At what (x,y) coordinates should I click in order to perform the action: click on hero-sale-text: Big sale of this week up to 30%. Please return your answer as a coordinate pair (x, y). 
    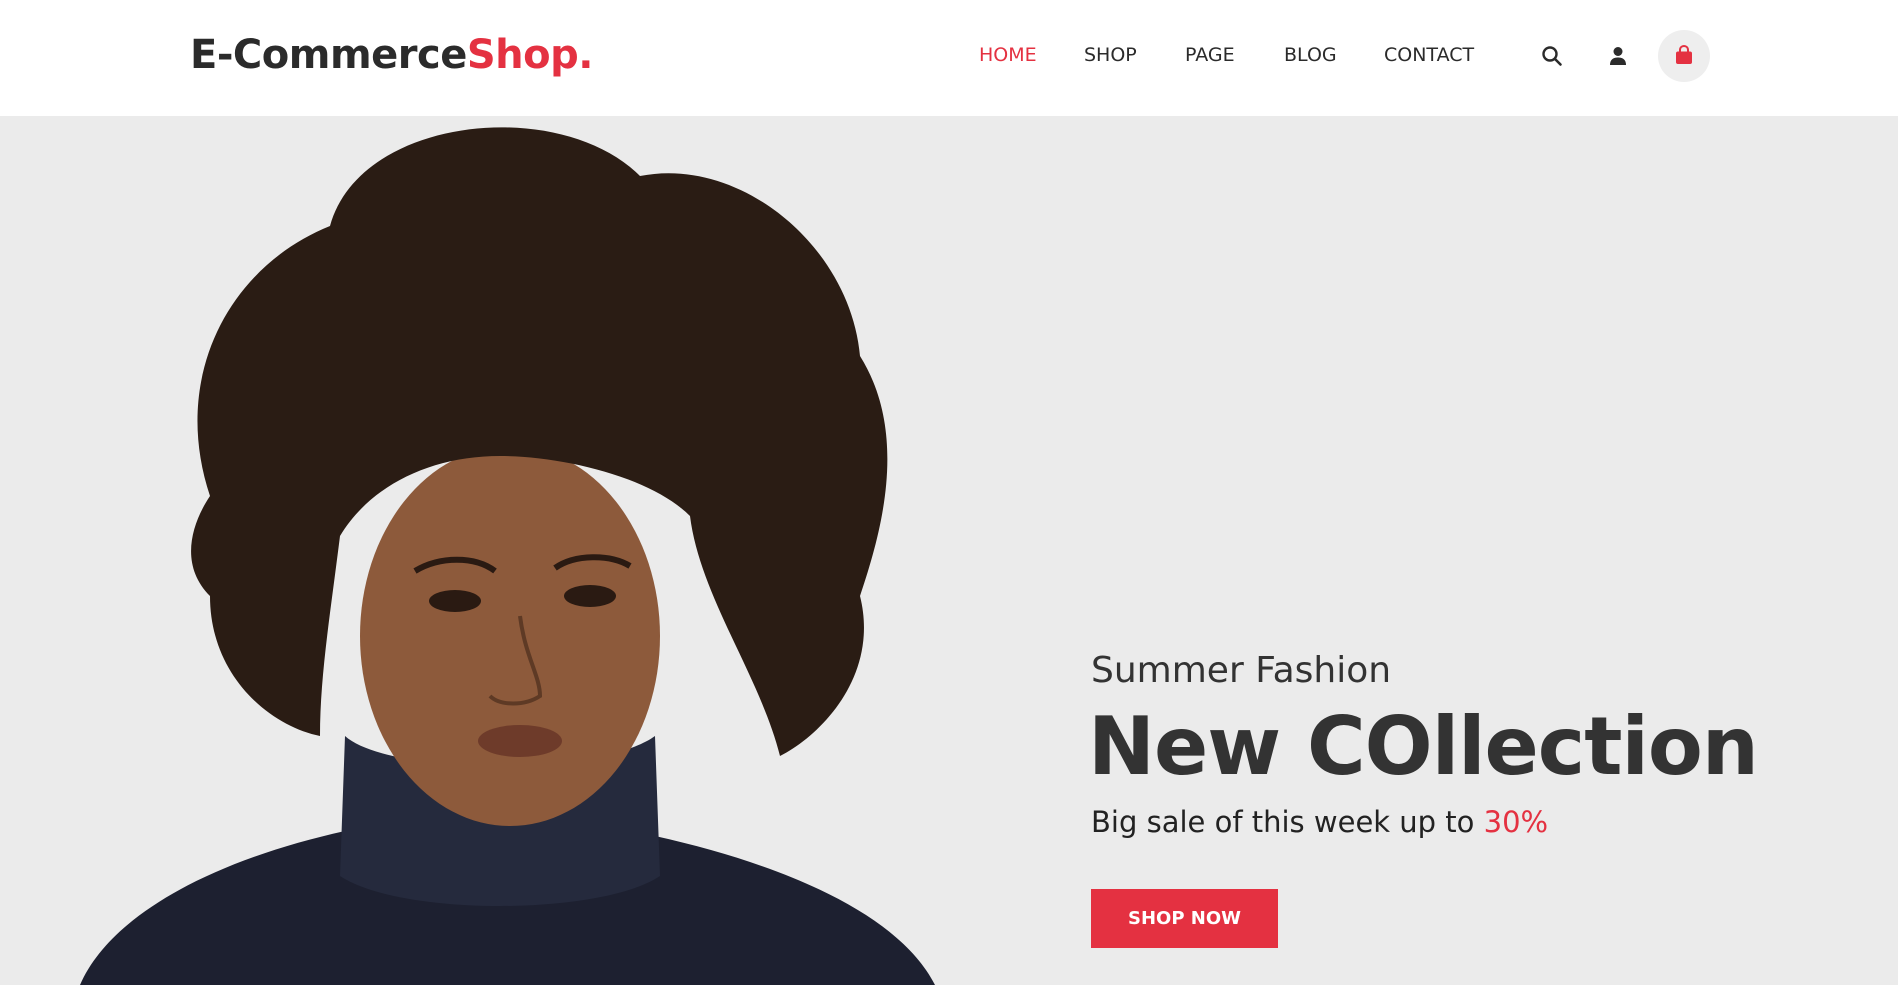
    Looking at the image, I should click on (1319, 822).